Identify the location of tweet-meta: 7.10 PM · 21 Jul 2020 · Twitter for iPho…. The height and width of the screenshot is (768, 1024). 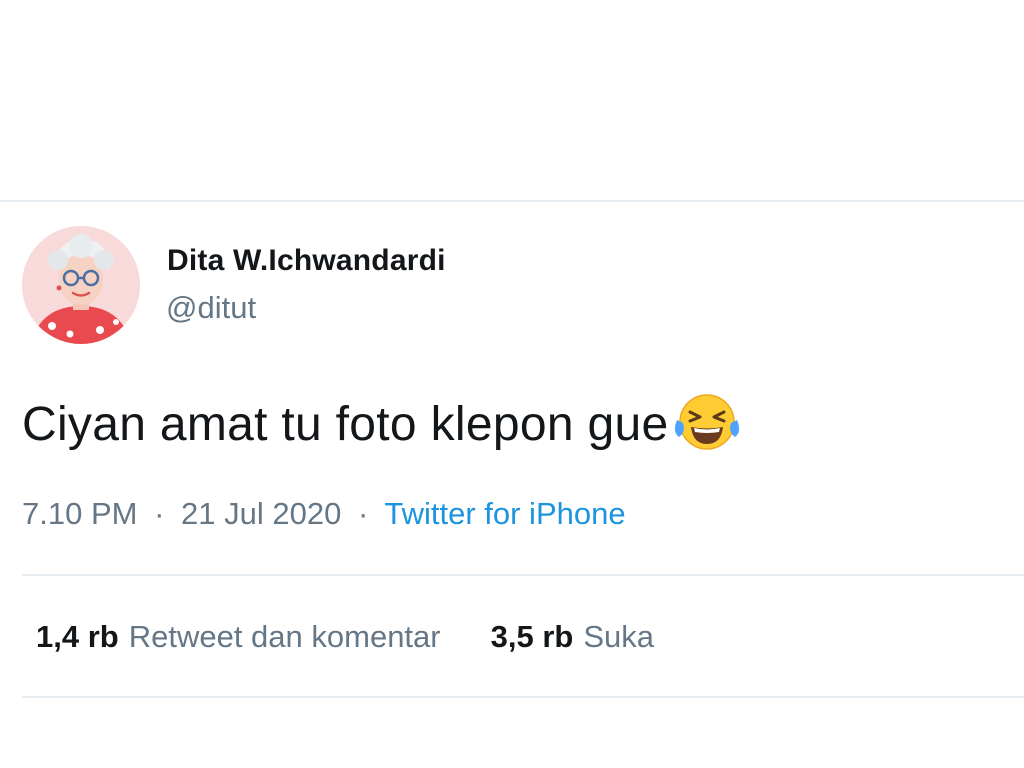
(324, 514).